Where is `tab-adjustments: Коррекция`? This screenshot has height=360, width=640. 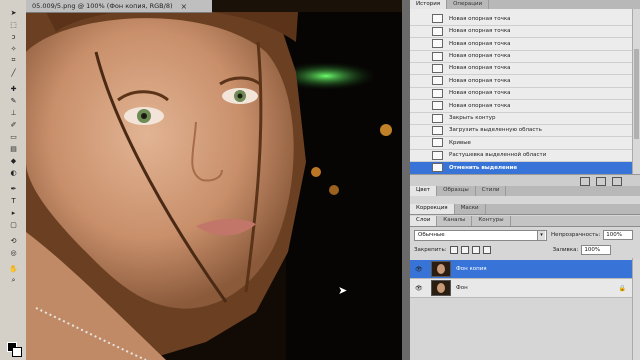 tab-adjustments: Коррекция is located at coordinates (432, 209).